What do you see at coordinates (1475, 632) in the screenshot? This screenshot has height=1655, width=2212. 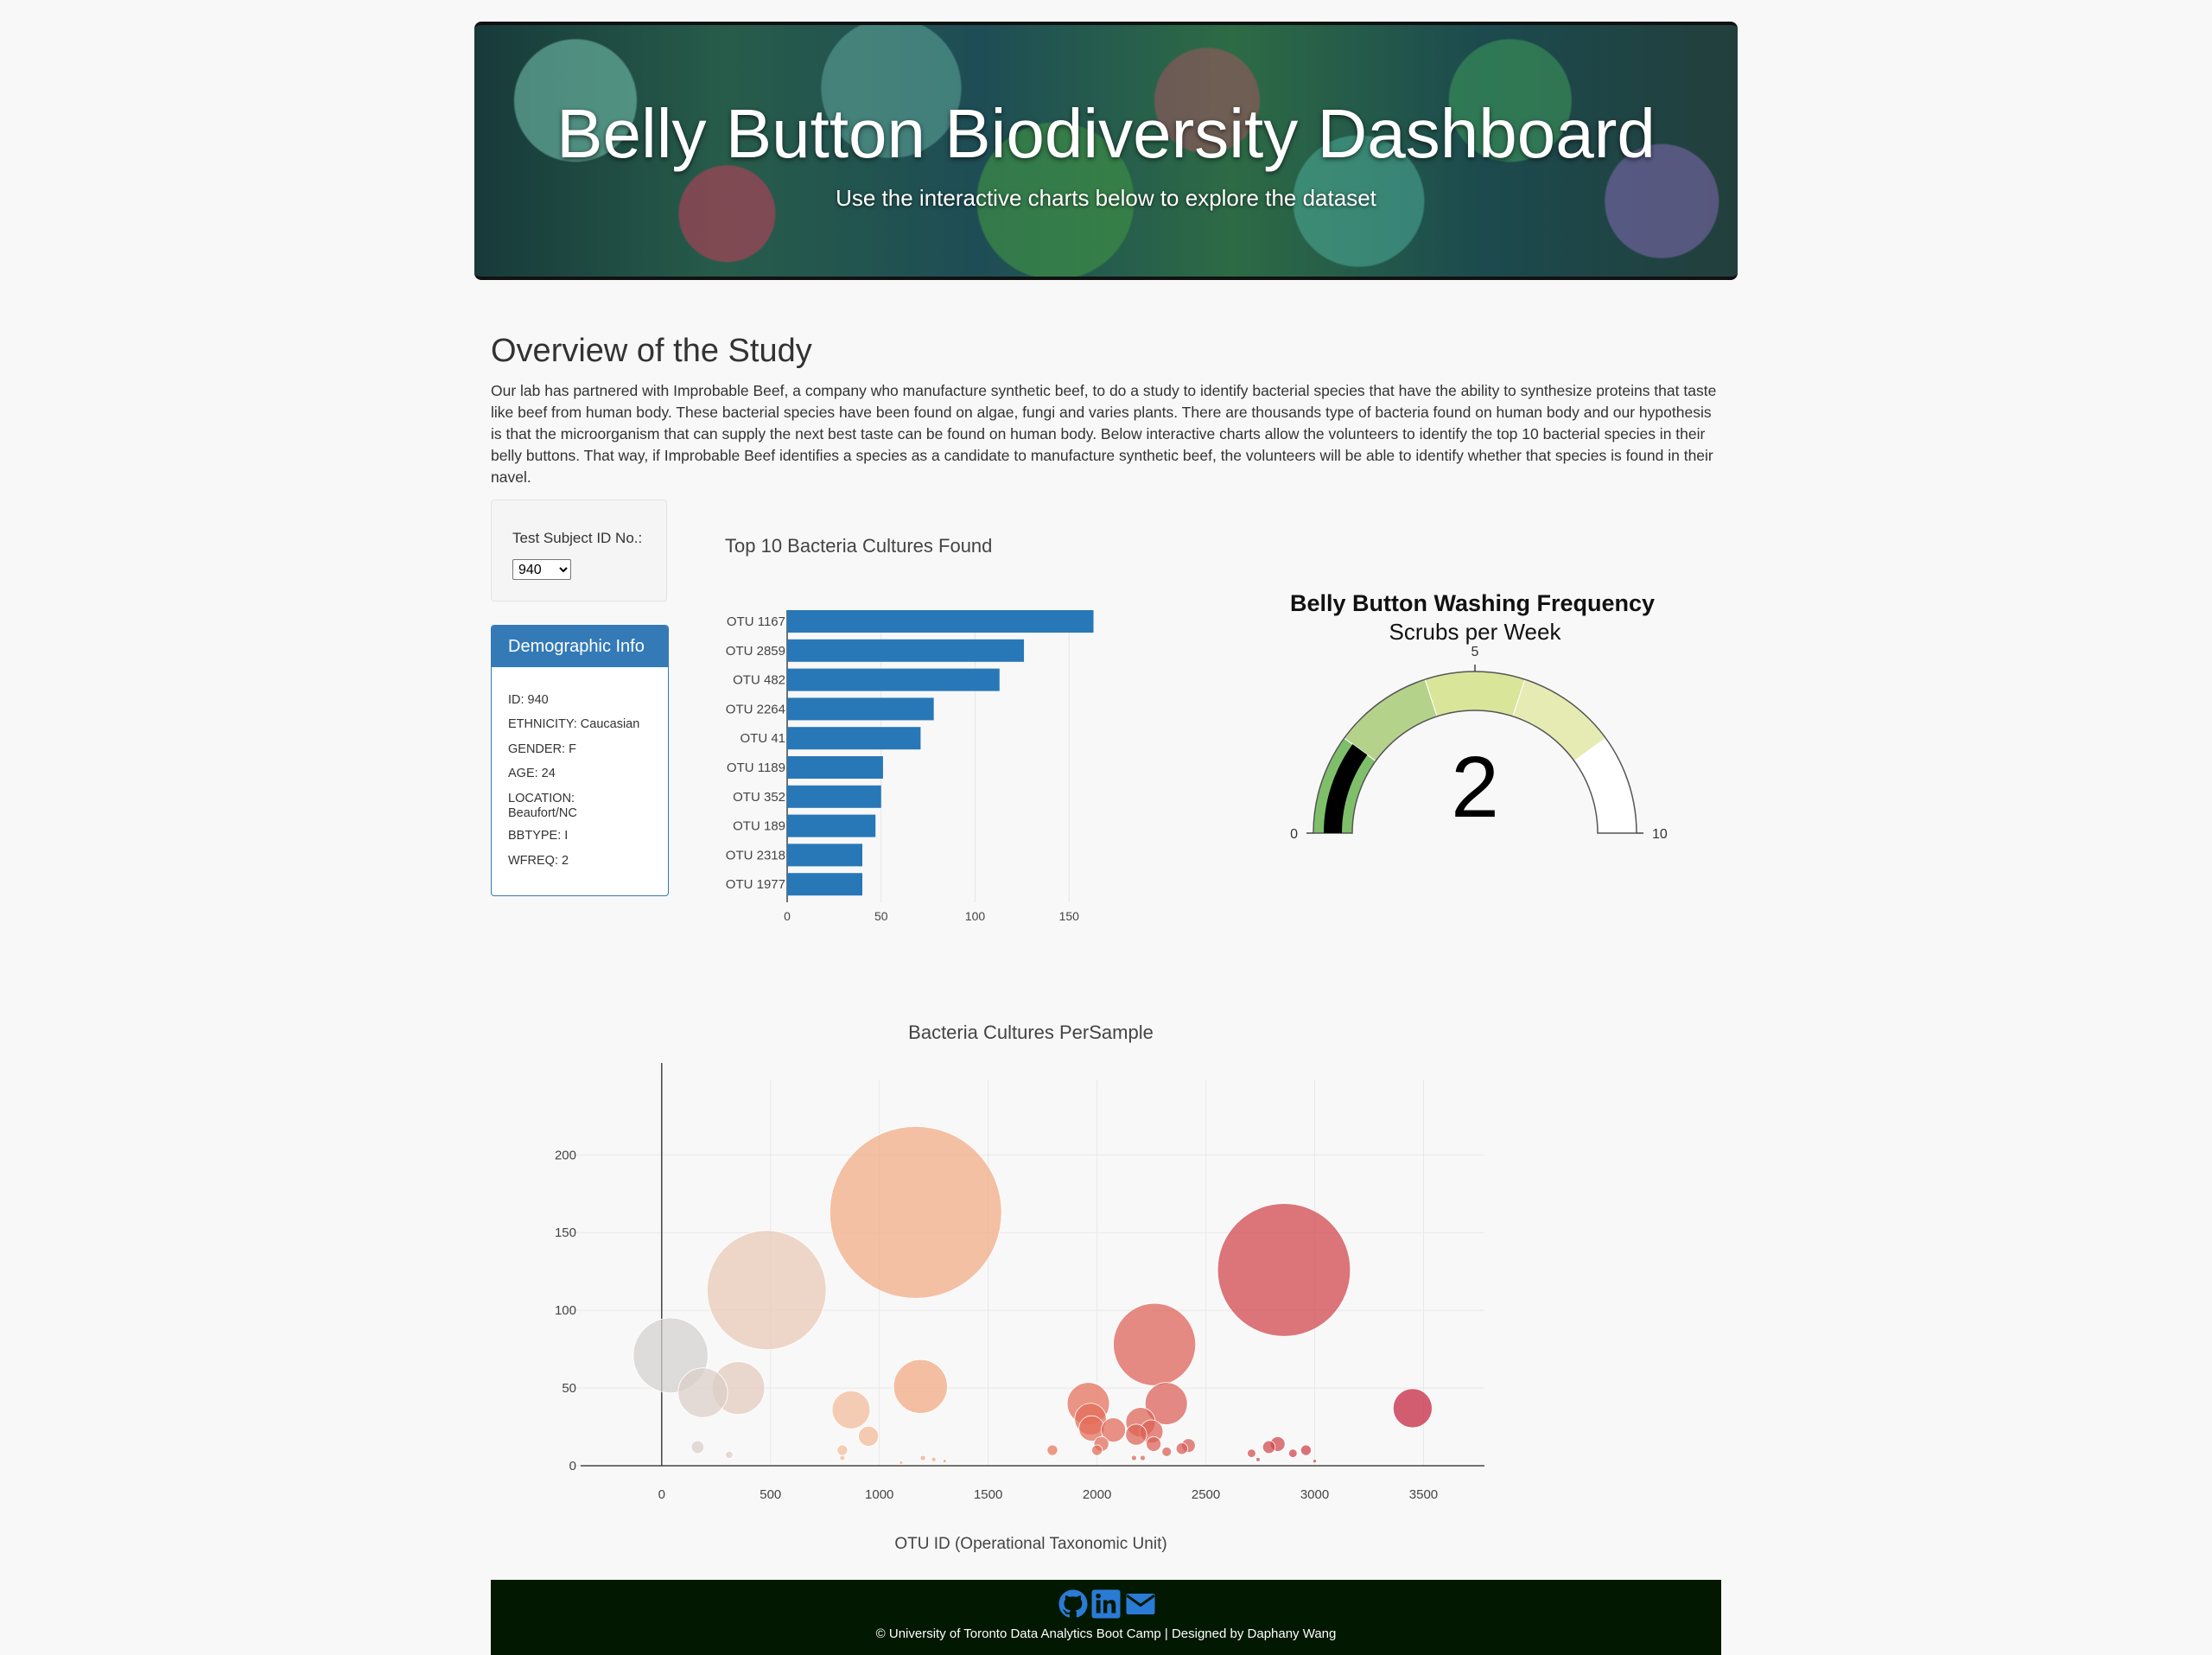 I see `gauge-subtitle: Scrubs per Week` at bounding box center [1475, 632].